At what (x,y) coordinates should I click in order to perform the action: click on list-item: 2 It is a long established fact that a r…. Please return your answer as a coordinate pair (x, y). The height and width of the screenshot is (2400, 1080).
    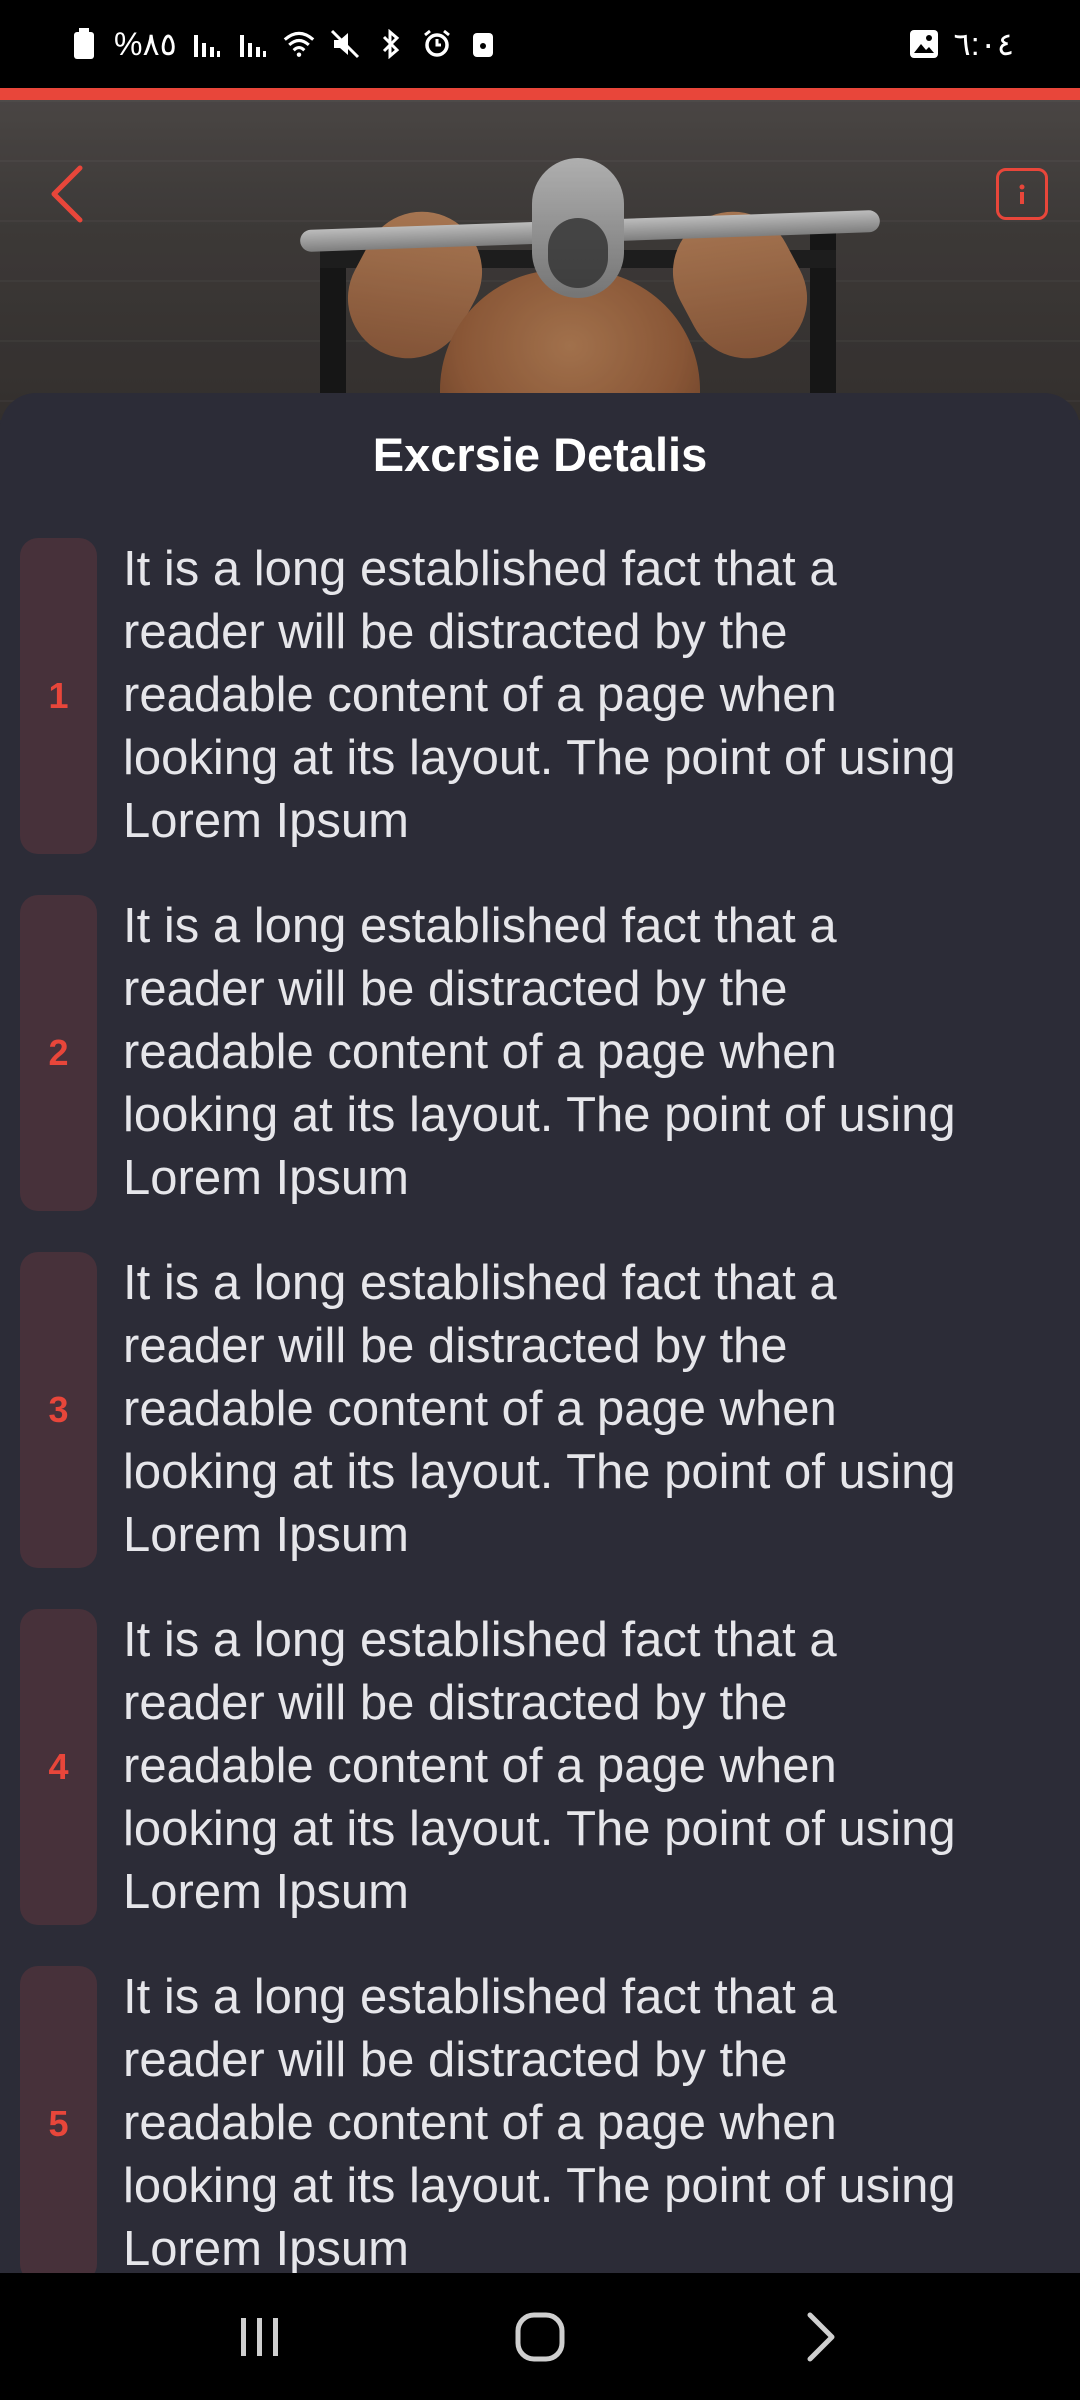
    Looking at the image, I should click on (540, 1053).